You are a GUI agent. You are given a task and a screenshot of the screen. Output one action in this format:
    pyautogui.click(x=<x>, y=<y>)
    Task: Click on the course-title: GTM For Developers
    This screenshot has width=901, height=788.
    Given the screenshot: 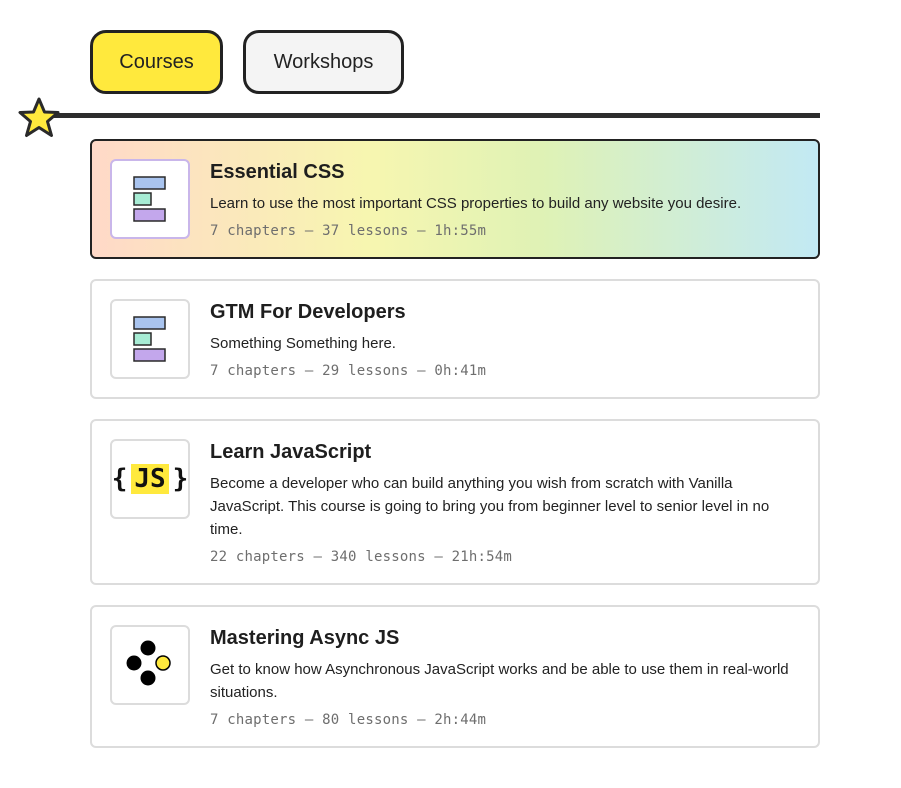 What is the action you would take?
    pyautogui.click(x=308, y=312)
    